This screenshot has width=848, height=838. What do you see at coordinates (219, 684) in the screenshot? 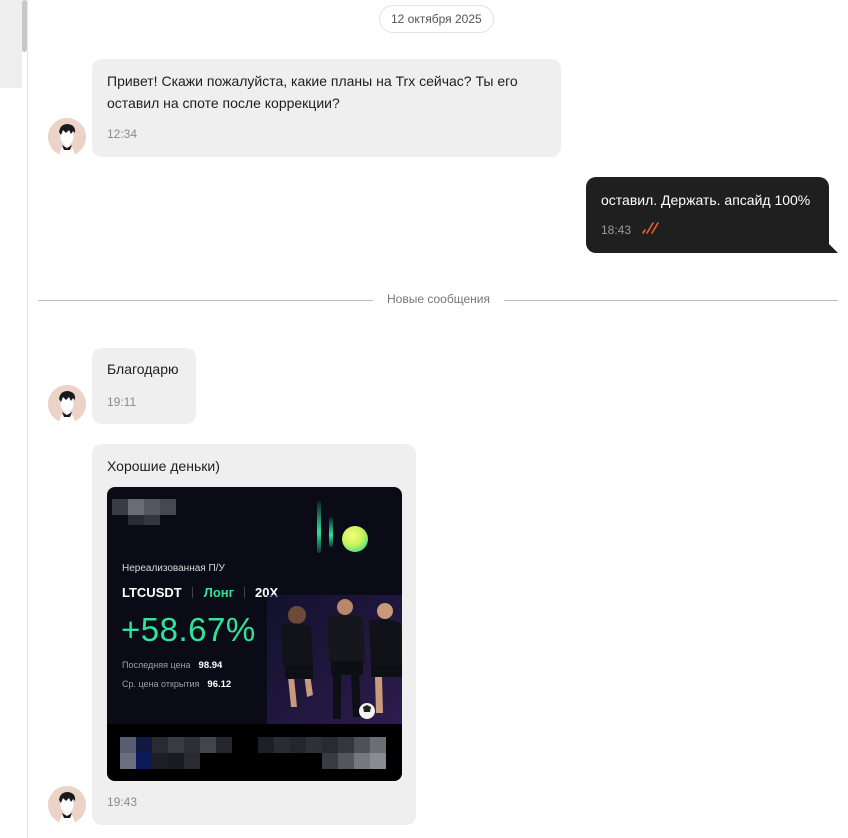
I see `open-price-value: 96.12` at bounding box center [219, 684].